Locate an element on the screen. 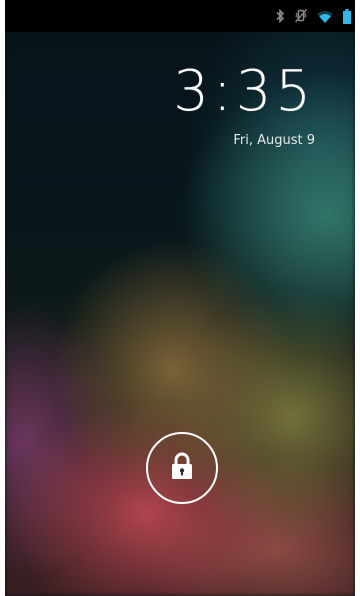 The width and height of the screenshot is (360, 596). wifi-icon is located at coordinates (325, 16).